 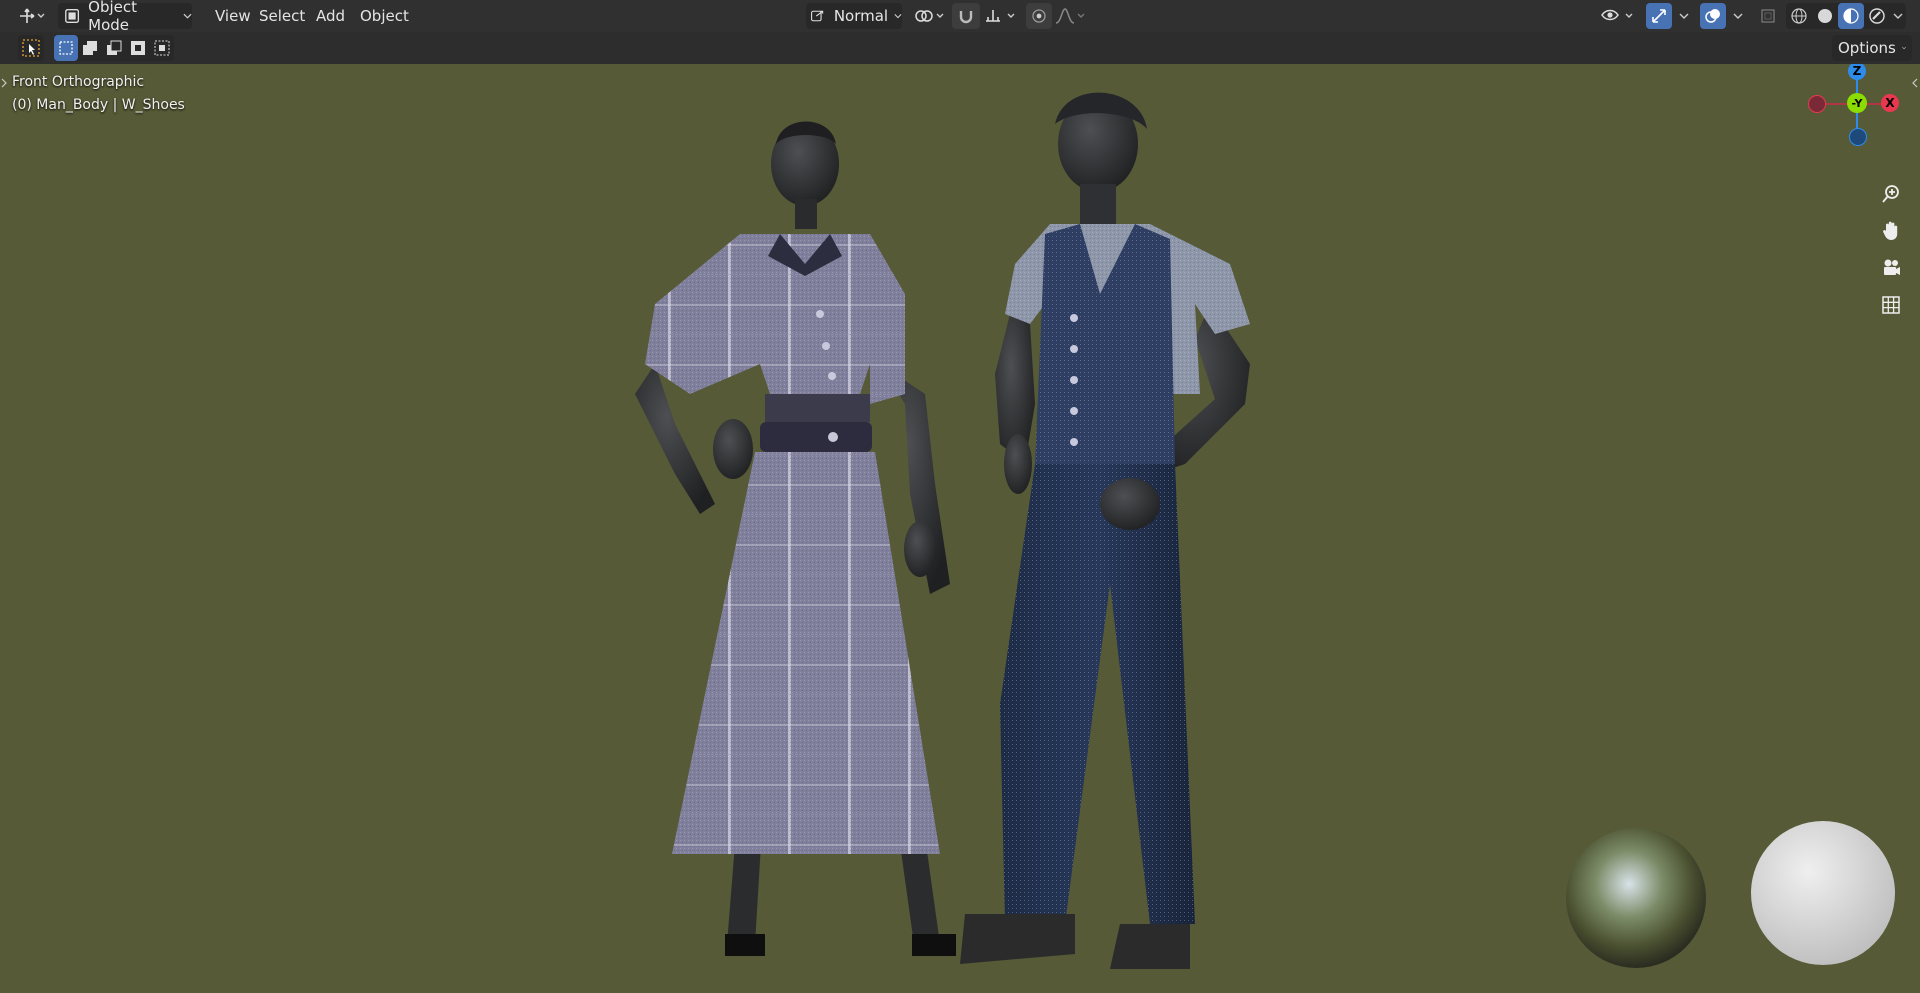 What do you see at coordinates (1890, 103) in the screenshot?
I see `gizmo-x-axis: X` at bounding box center [1890, 103].